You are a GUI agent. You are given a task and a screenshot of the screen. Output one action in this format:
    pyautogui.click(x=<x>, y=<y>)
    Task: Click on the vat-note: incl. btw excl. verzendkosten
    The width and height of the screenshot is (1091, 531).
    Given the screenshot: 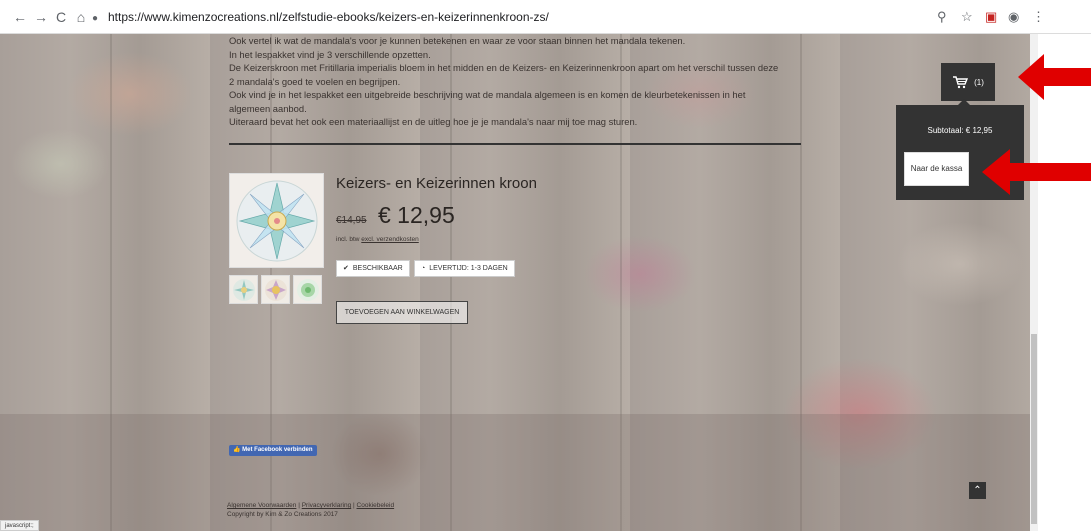 What is the action you would take?
    pyautogui.click(x=377, y=239)
    